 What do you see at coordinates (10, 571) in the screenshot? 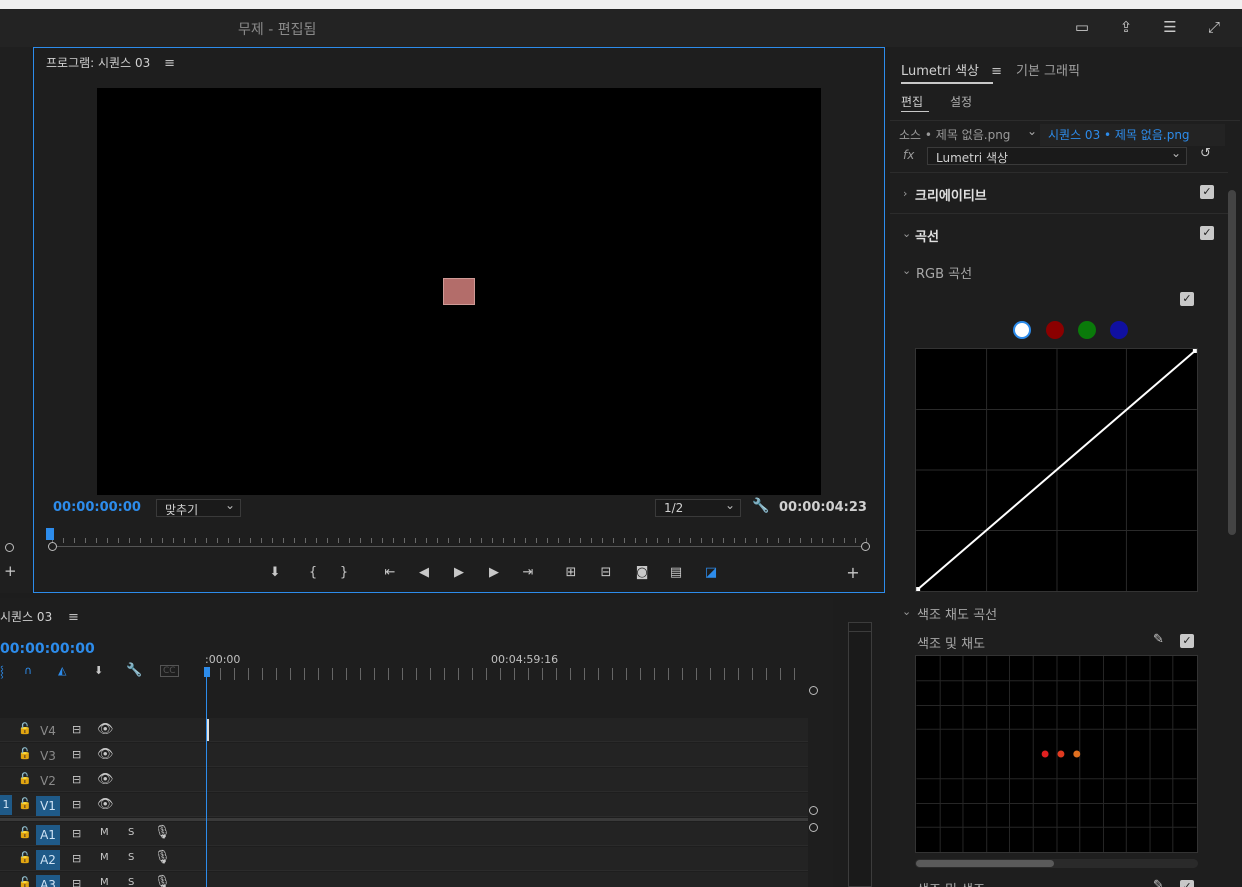
I see `left-add-icon: +` at bounding box center [10, 571].